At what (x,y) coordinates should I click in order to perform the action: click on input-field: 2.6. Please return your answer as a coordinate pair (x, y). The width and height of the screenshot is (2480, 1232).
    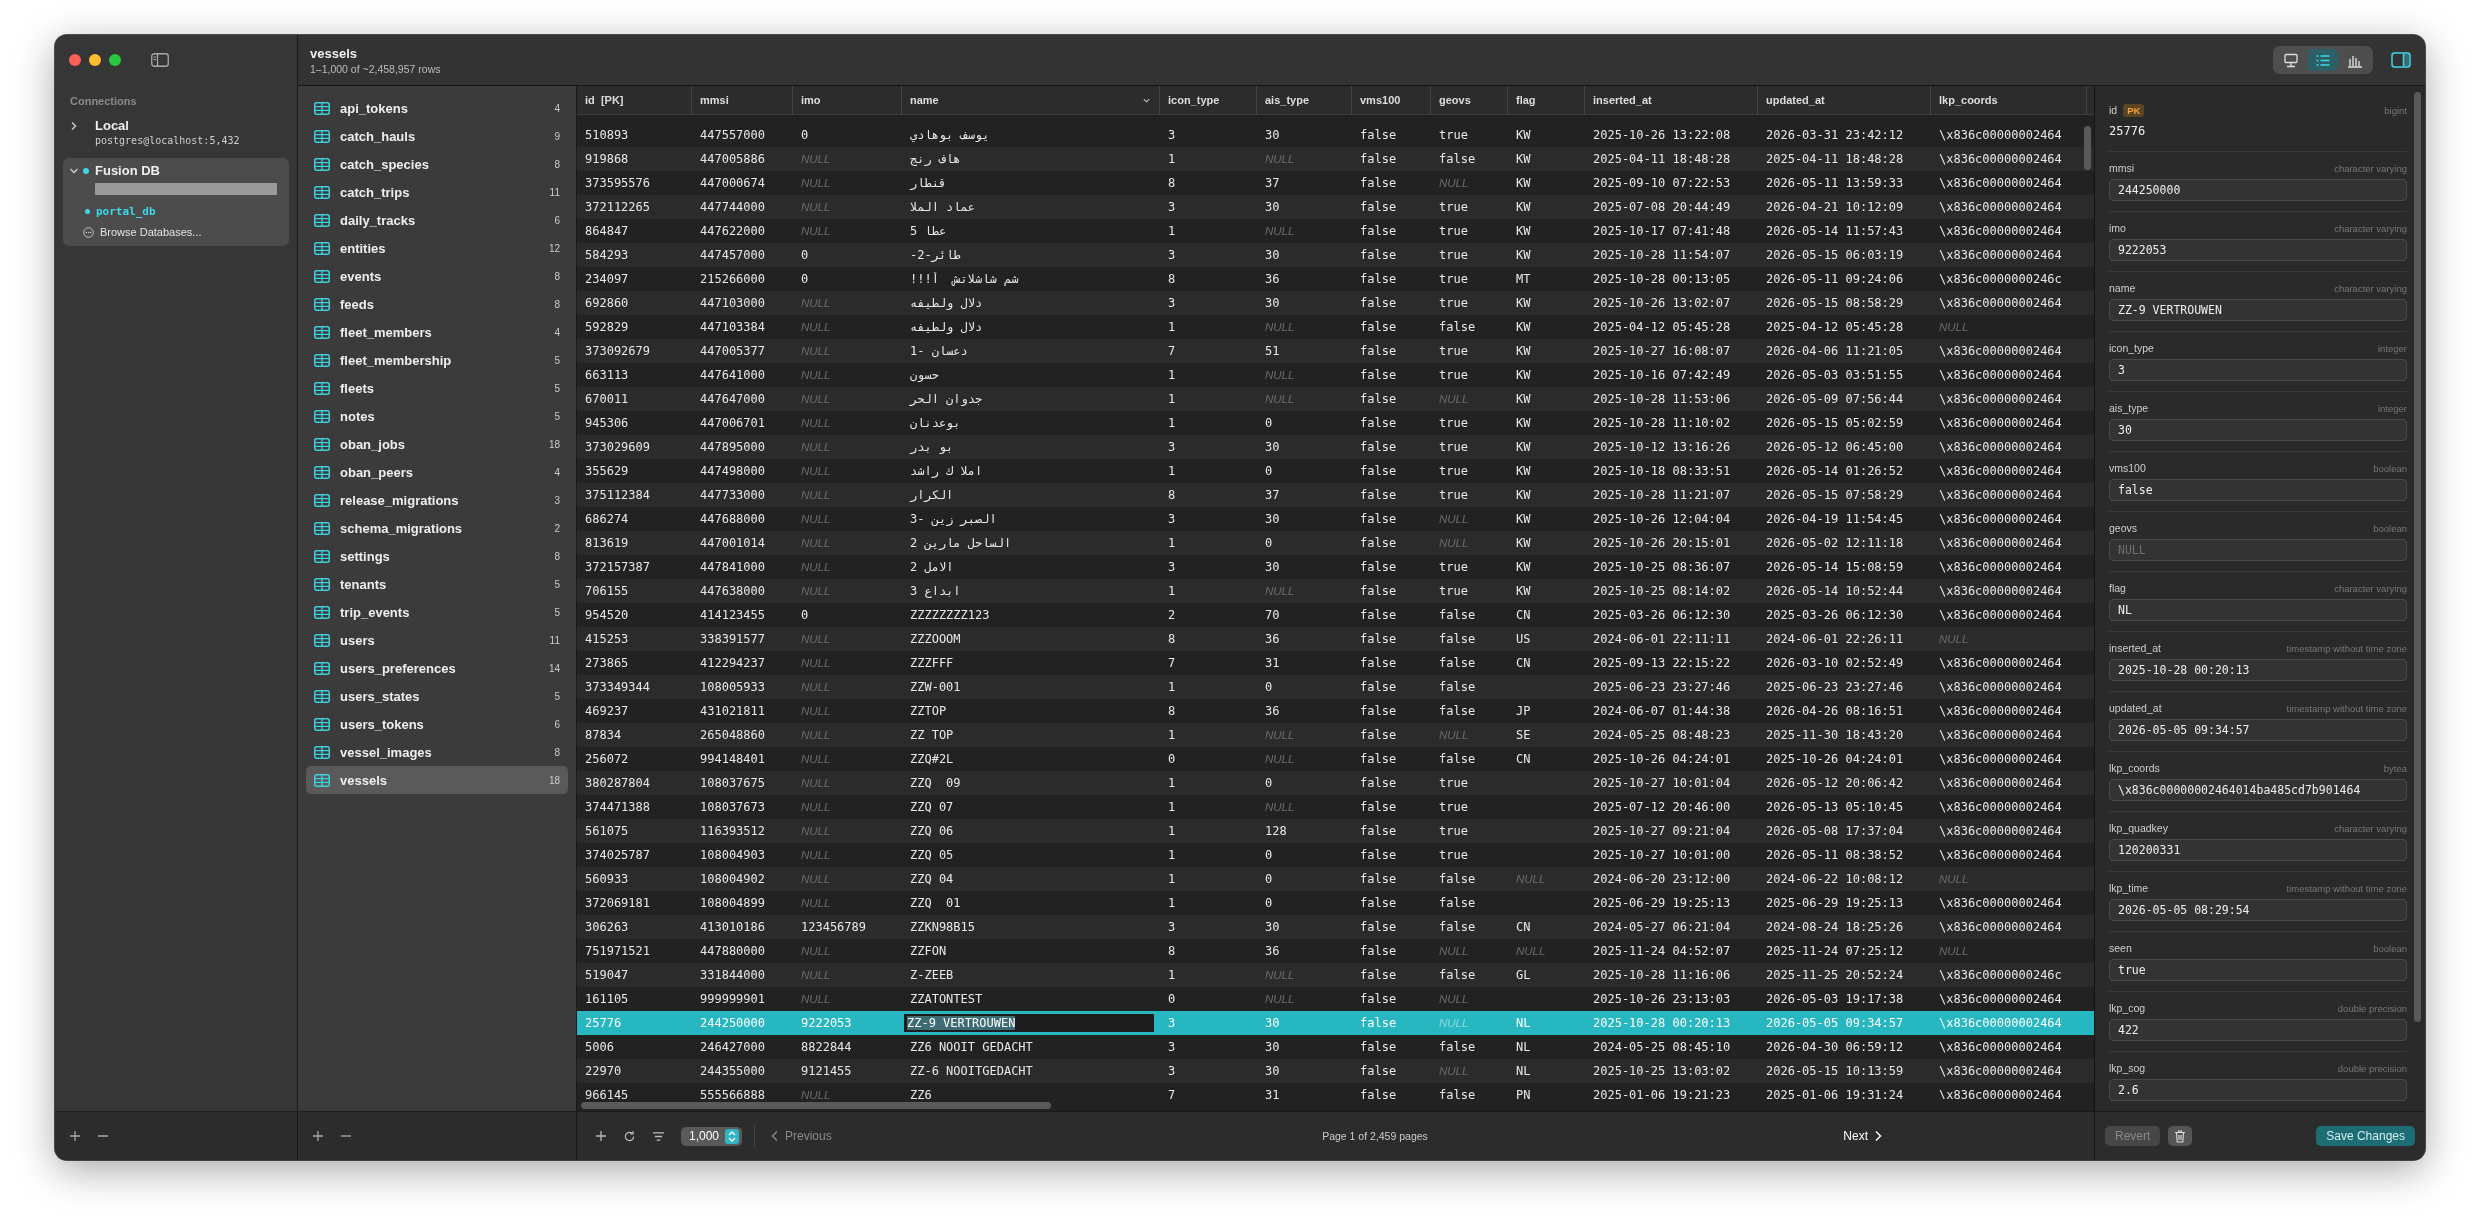
    Looking at the image, I should click on (2258, 1090).